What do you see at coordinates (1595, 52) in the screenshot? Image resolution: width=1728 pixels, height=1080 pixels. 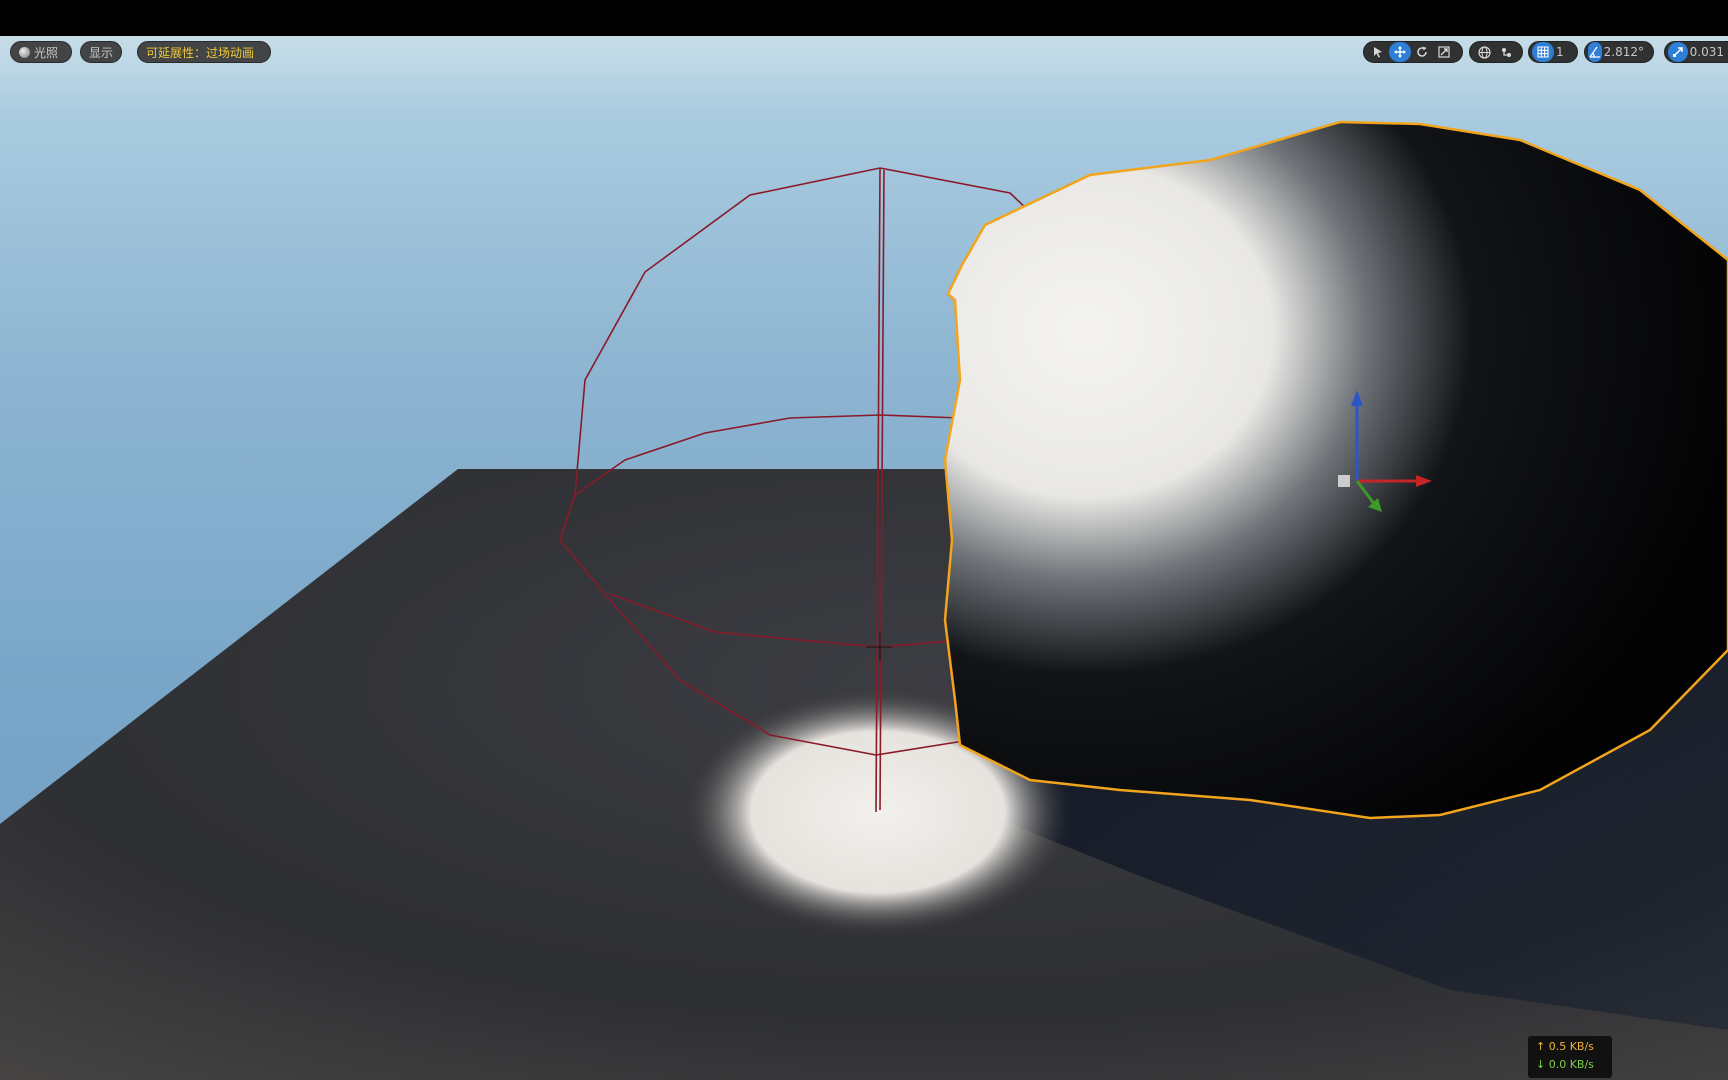 I see `rotation-snap-icon` at bounding box center [1595, 52].